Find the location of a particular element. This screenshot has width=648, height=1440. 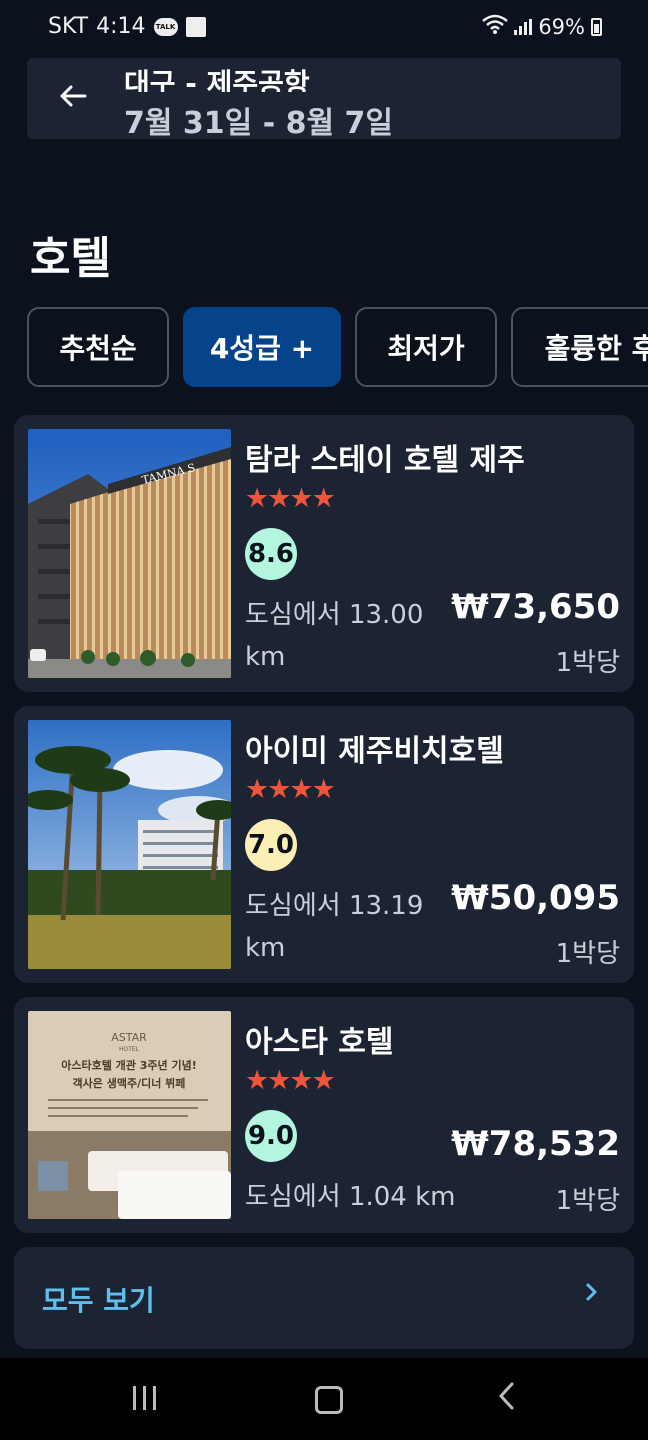

ad-brand: ASTAR is located at coordinates (129, 1037).